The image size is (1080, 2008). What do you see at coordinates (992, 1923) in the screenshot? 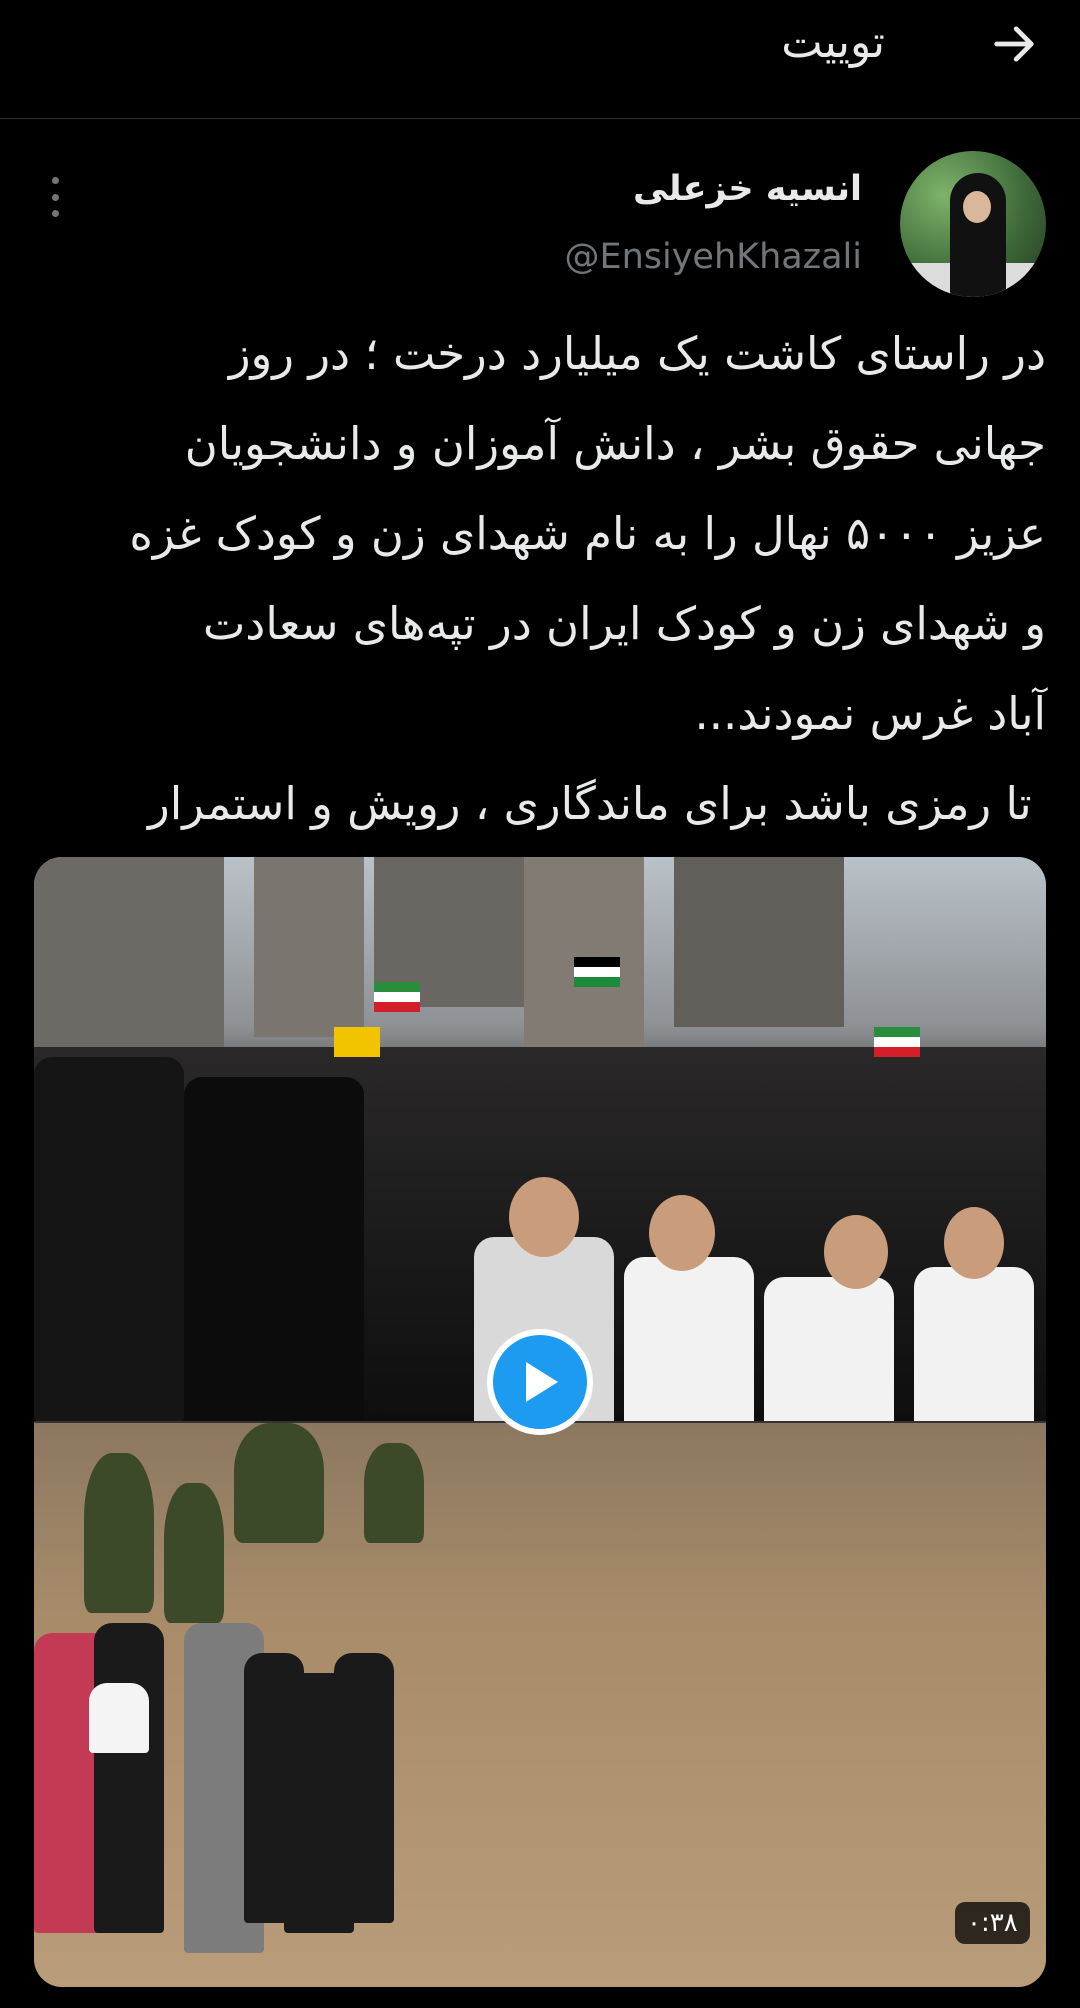
I see `video-duration: ۰:۳۸` at bounding box center [992, 1923].